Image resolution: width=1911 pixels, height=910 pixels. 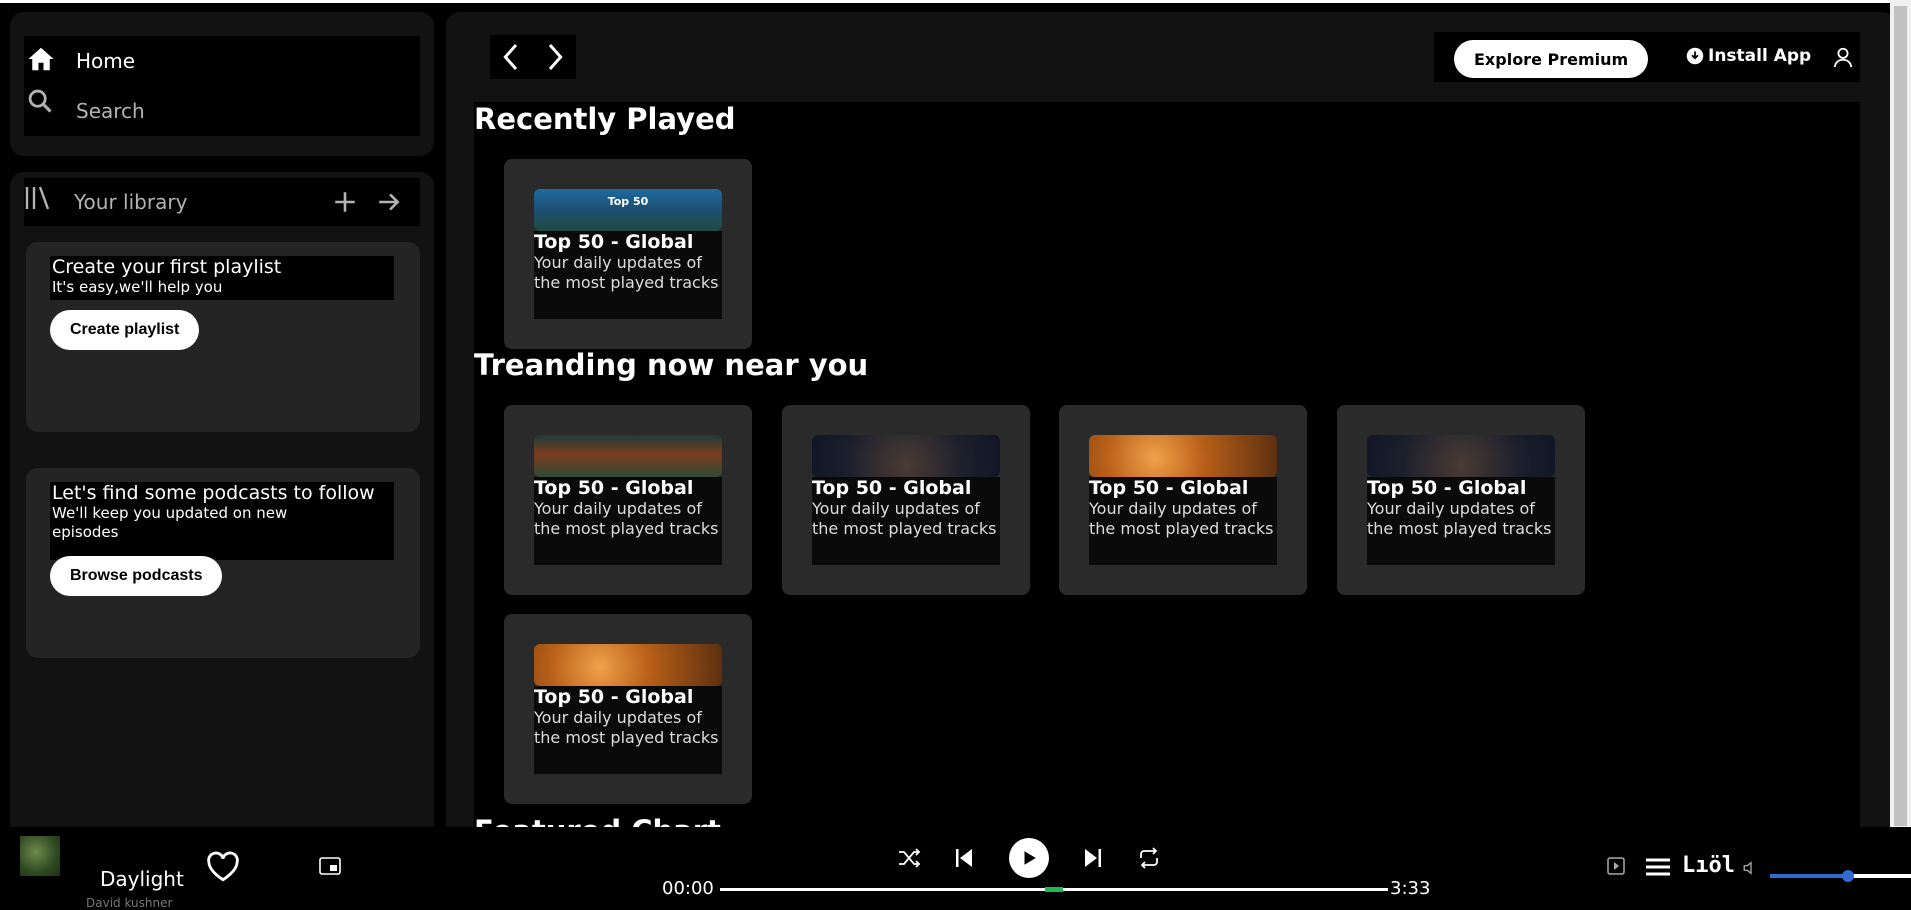 I want to click on page-scrollbar, so click(x=1900, y=413).